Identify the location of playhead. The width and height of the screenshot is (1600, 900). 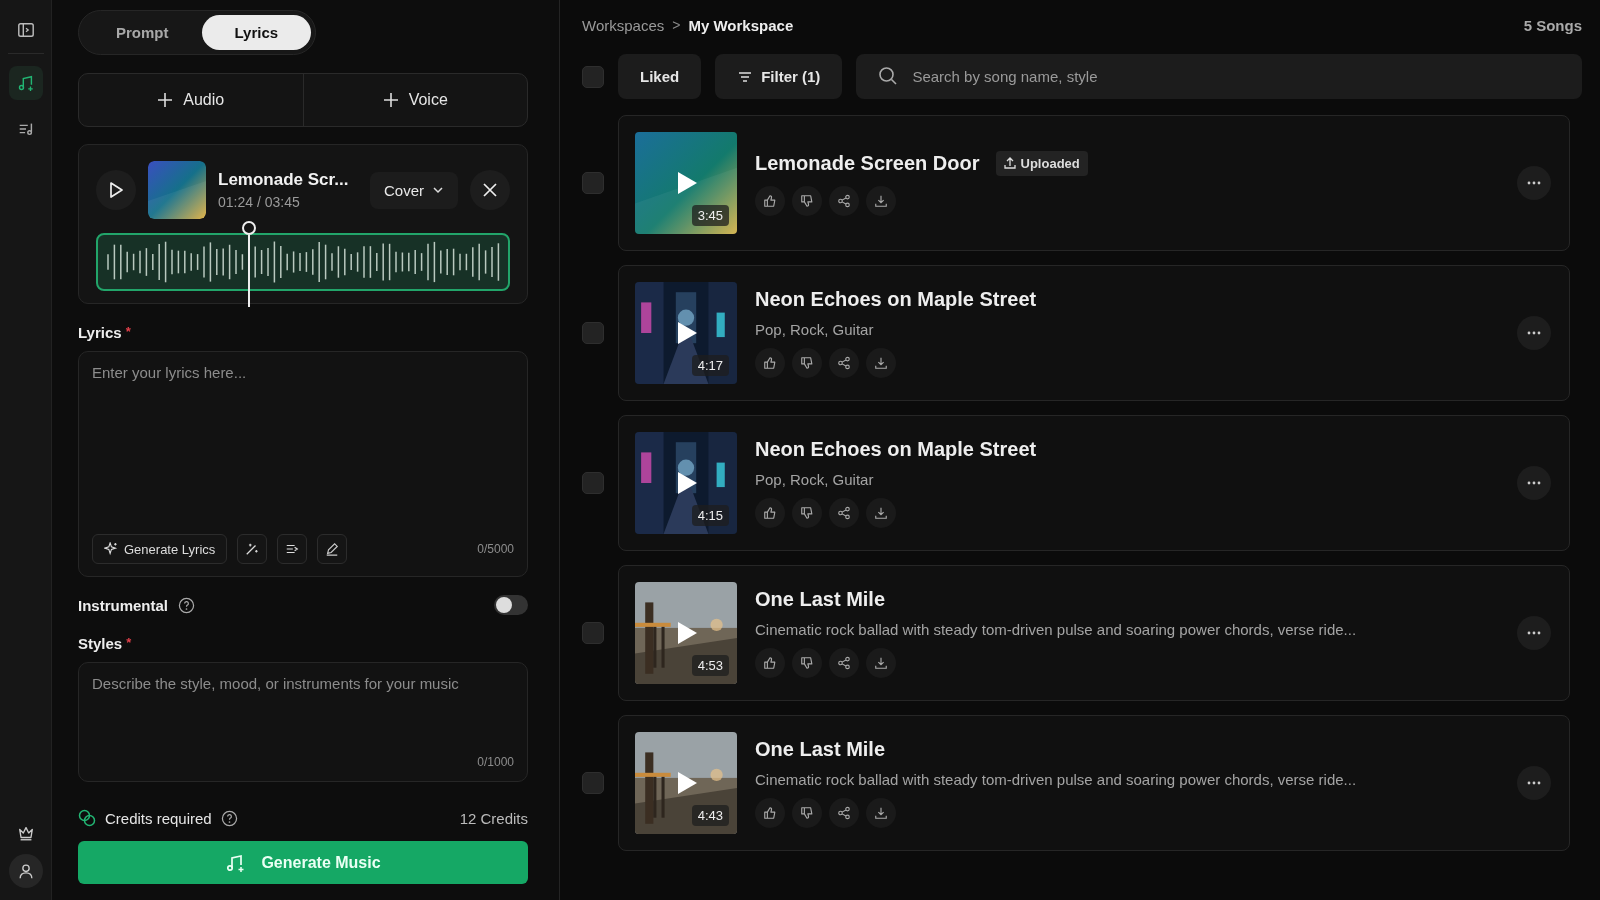
(249, 264).